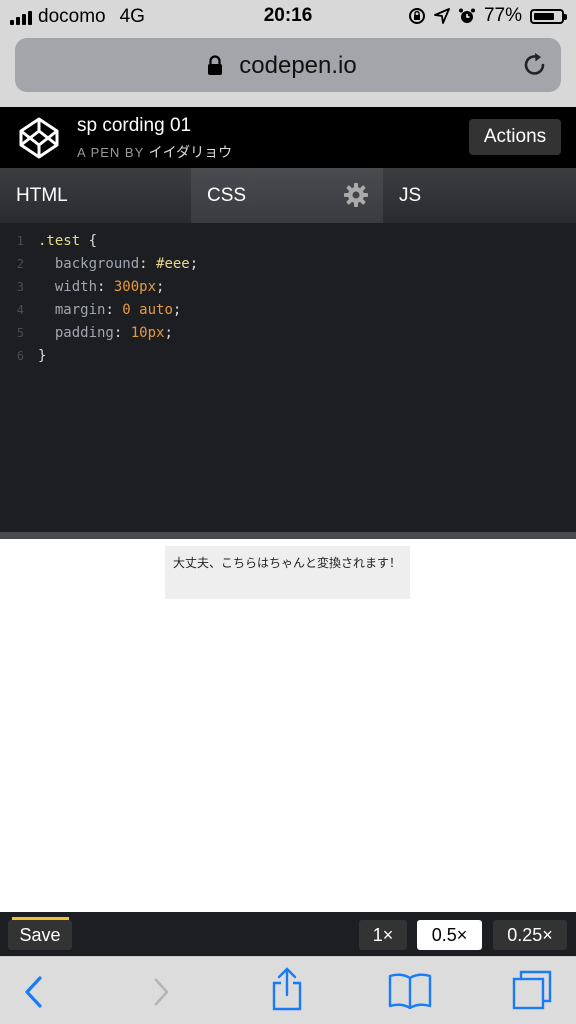  Describe the element at coordinates (287, 572) in the screenshot. I see `test-box: 大丈夫、こちらはちゃんと変換されます！` at that location.